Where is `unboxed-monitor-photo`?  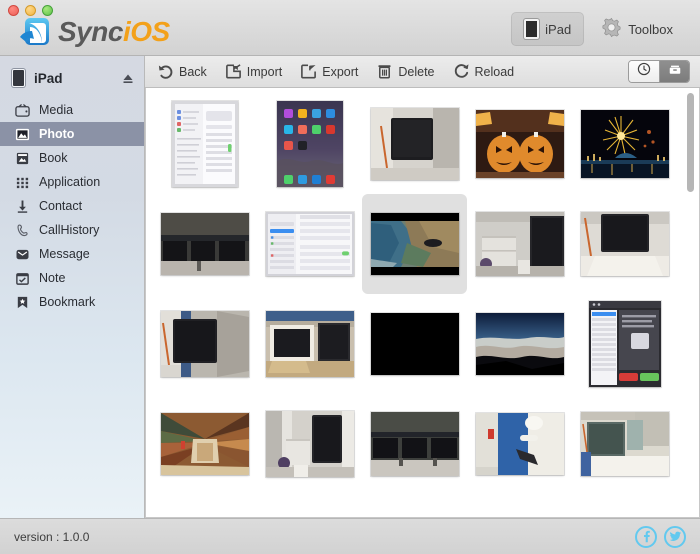
unboxed-monitor-photo is located at coordinates (309, 344).